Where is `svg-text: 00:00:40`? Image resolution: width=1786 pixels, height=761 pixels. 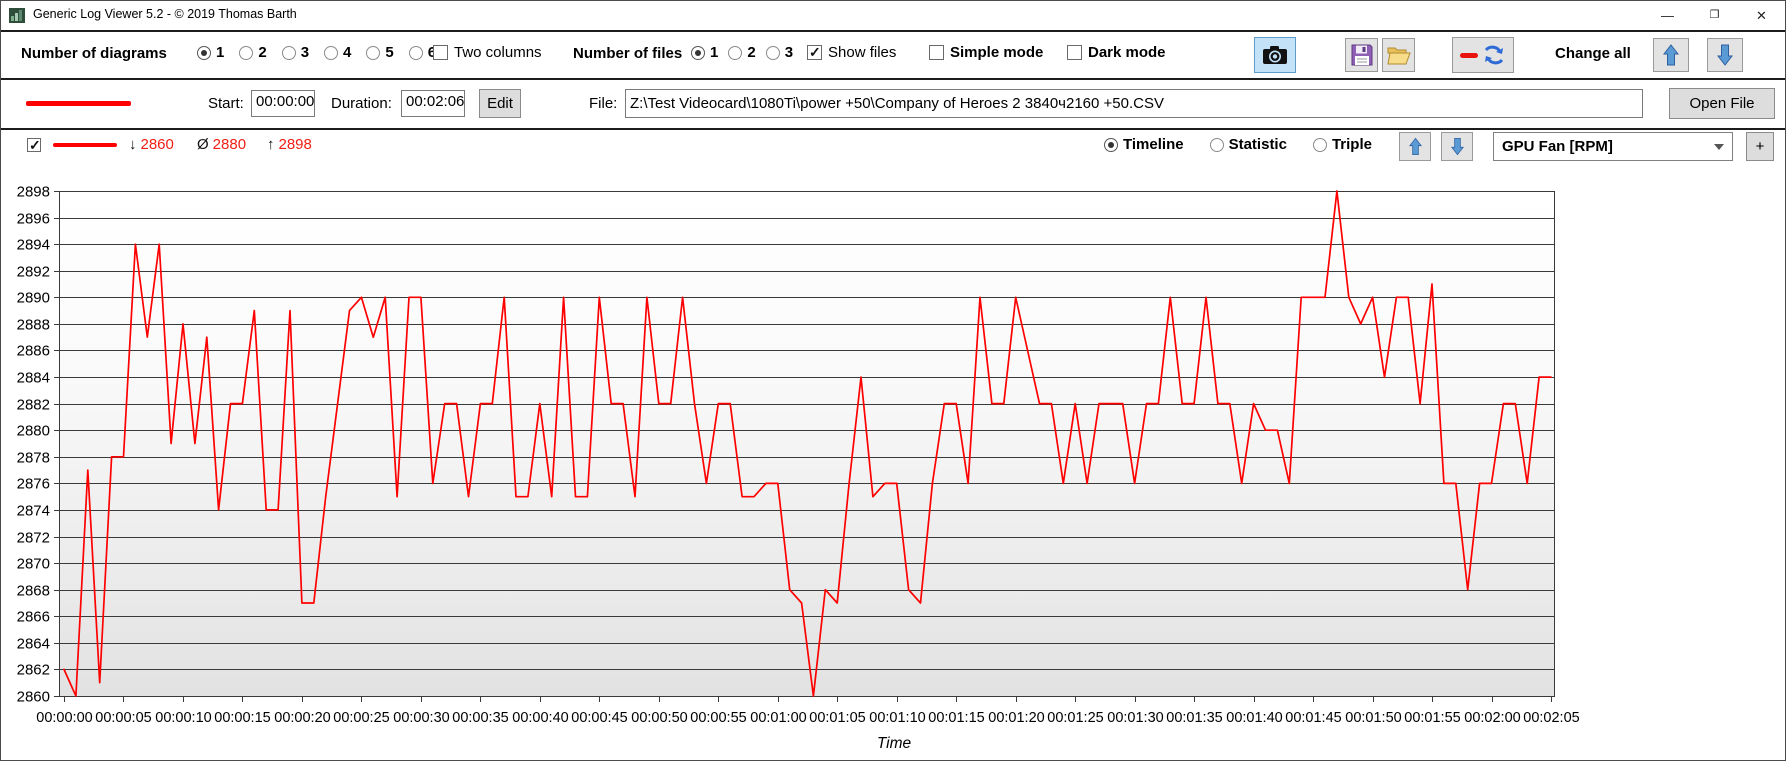 svg-text: 00:00:40 is located at coordinates (540, 718).